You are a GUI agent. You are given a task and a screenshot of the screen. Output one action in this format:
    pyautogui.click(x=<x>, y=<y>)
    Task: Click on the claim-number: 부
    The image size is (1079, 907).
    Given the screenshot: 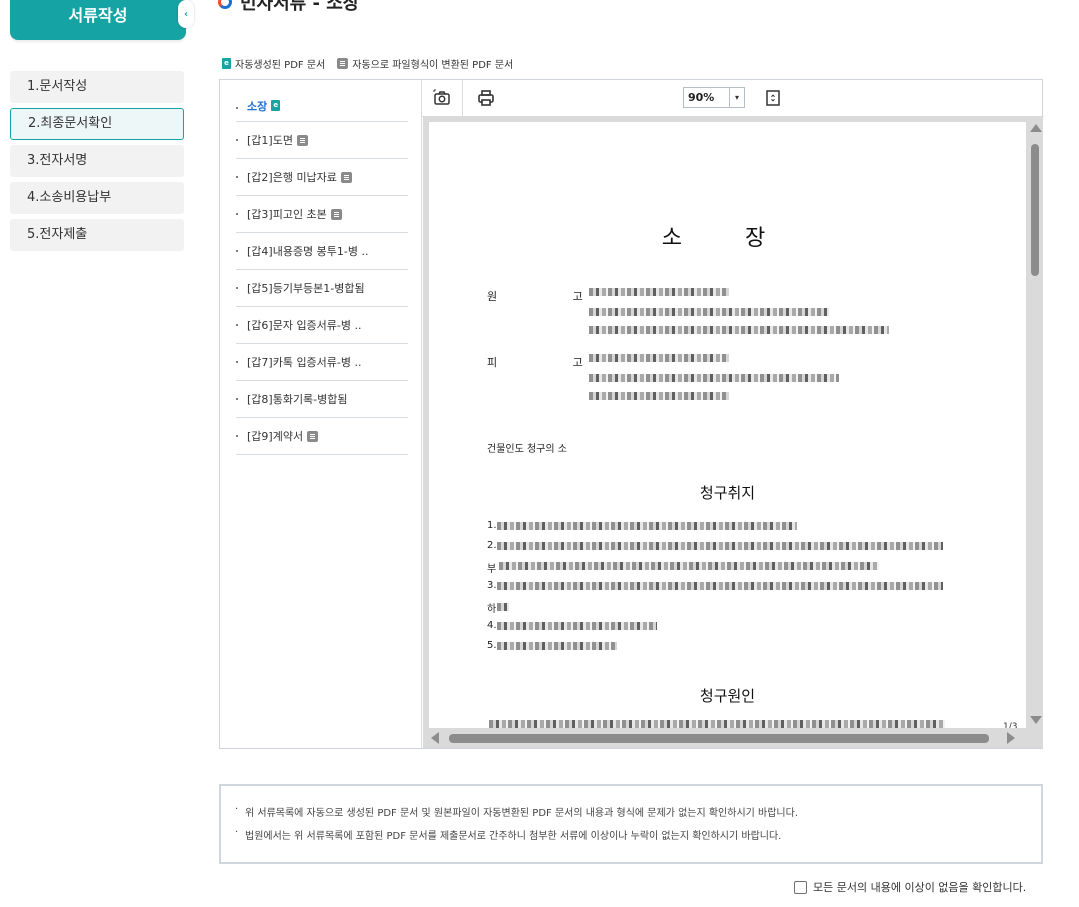 What is the action you would take?
    pyautogui.click(x=492, y=569)
    